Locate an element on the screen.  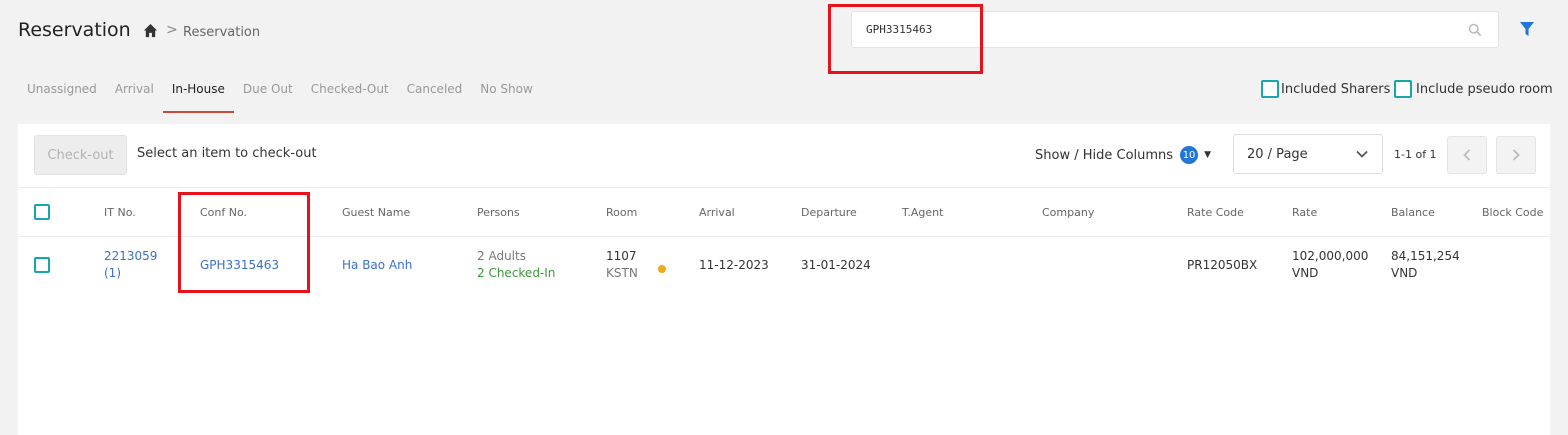
arrival-date: 11-12-2023 is located at coordinates (734, 265).